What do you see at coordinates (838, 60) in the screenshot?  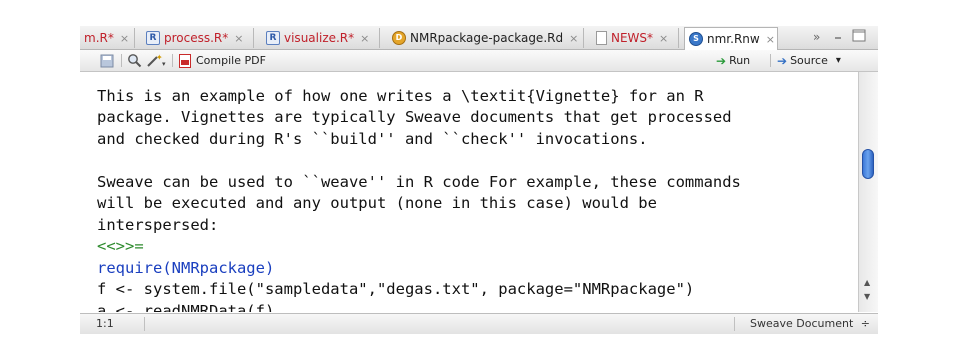 I see `chevron-down-icon: ▾` at bounding box center [838, 60].